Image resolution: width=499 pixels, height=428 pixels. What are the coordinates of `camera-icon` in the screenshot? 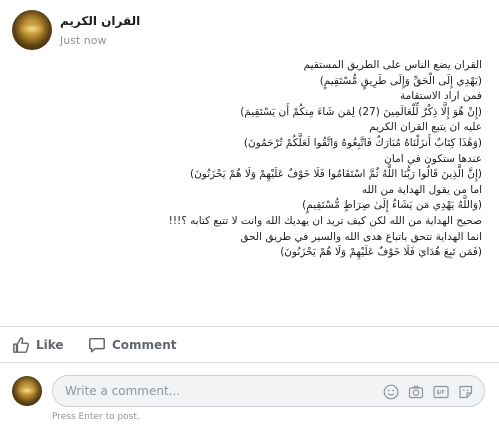 It's located at (416, 392).